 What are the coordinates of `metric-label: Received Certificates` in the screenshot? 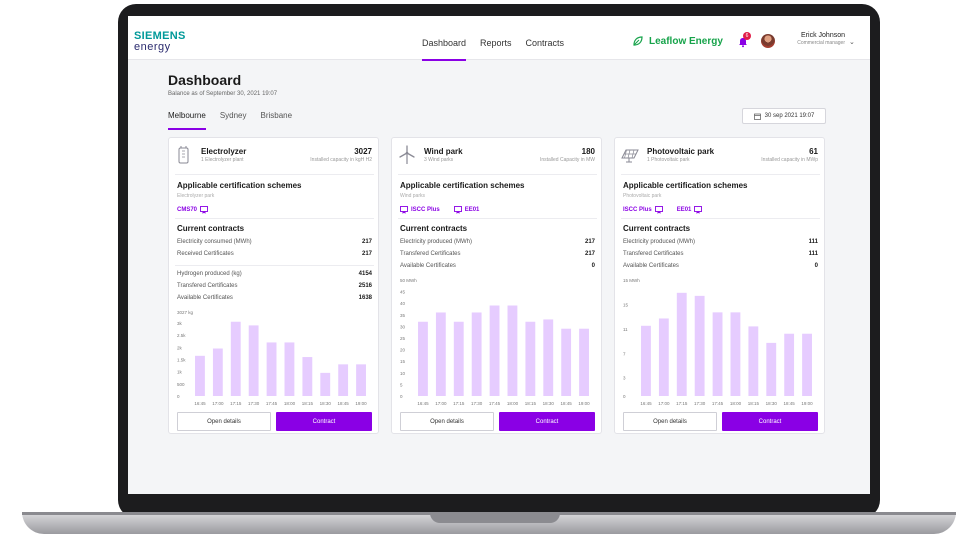 It's located at (205, 254).